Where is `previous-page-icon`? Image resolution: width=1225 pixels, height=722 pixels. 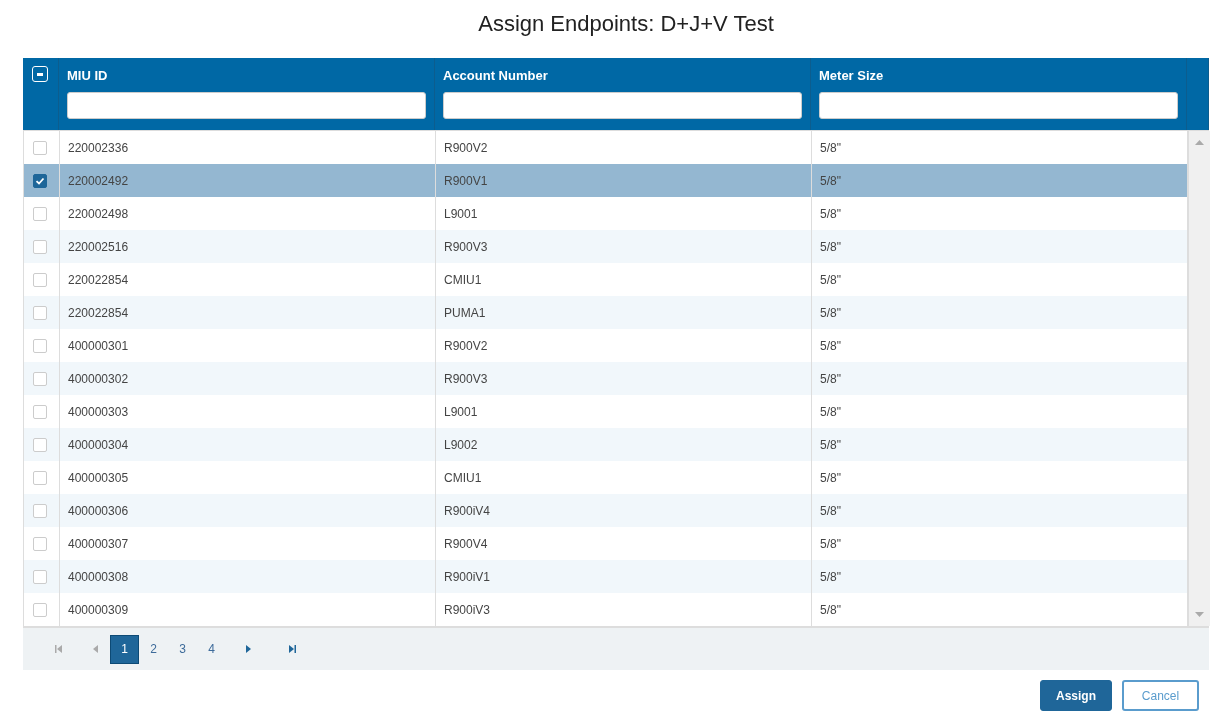
previous-page-icon is located at coordinates (95, 649).